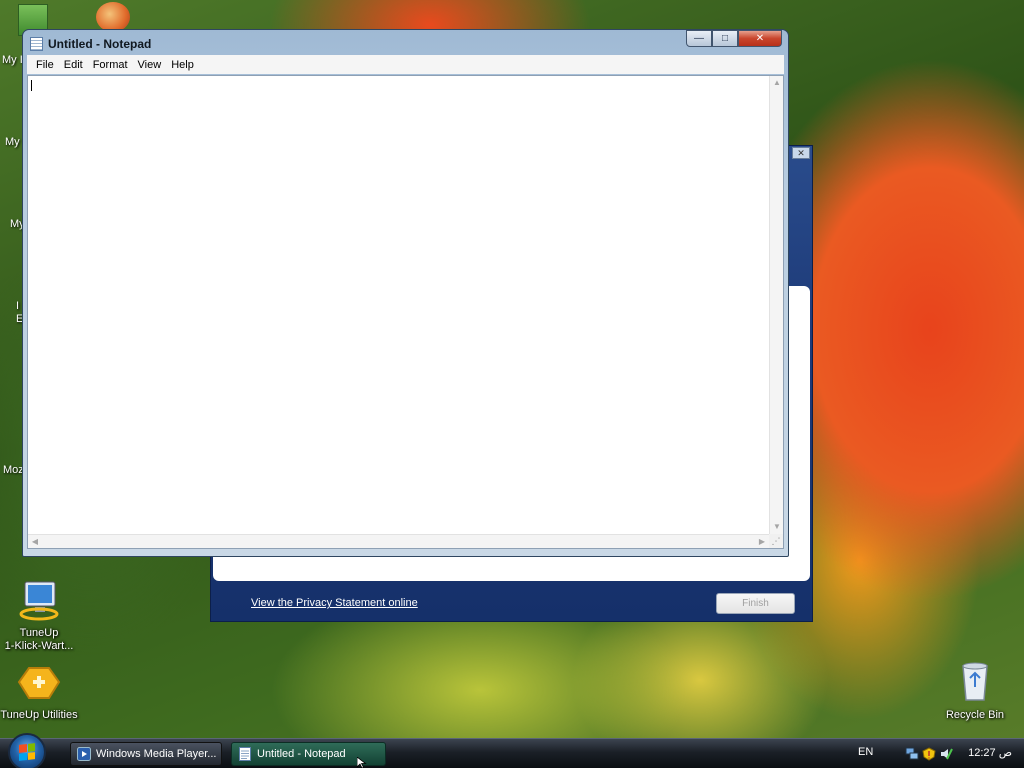 The width and height of the screenshot is (1024, 768). What do you see at coordinates (801, 153) in the screenshot?
I see `wizard-close-button: ✕` at bounding box center [801, 153].